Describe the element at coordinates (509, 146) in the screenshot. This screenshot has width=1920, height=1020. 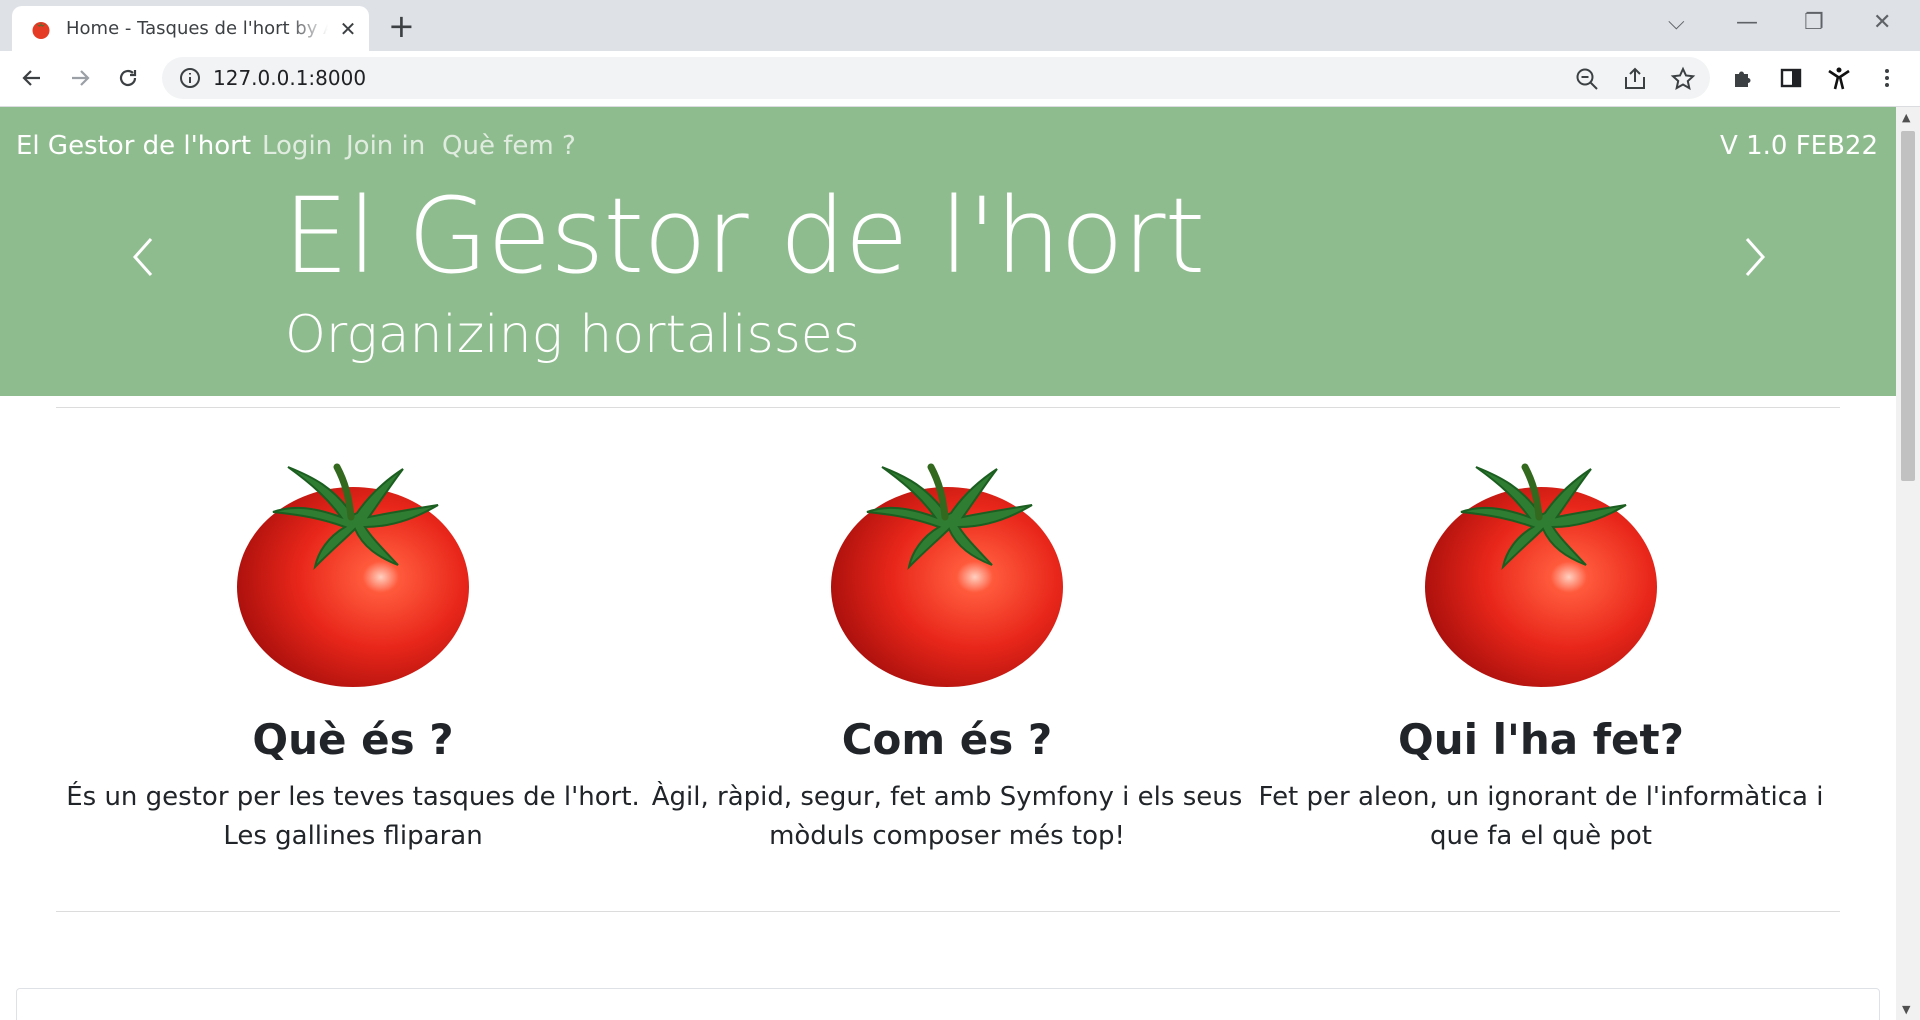
I see `nav-link-que-fem: Què fem ?` at that location.